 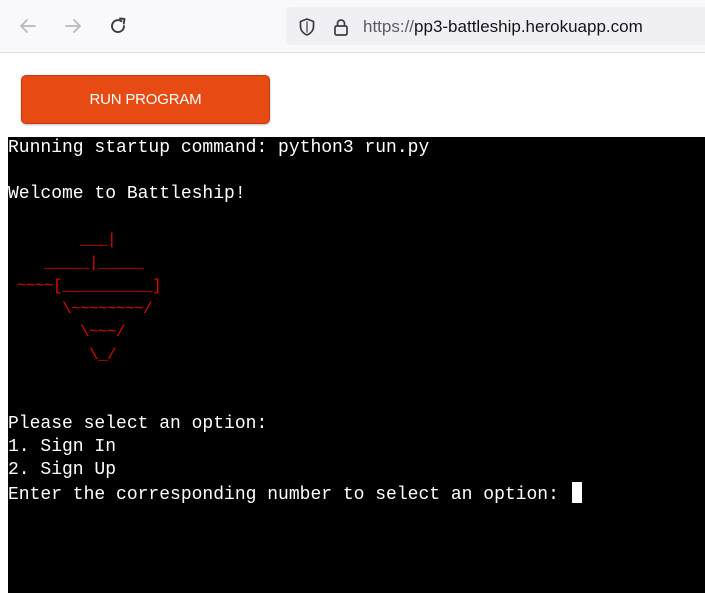 I want to click on startup-command-line: Running startup command: python3 run.py, so click(x=219, y=148).